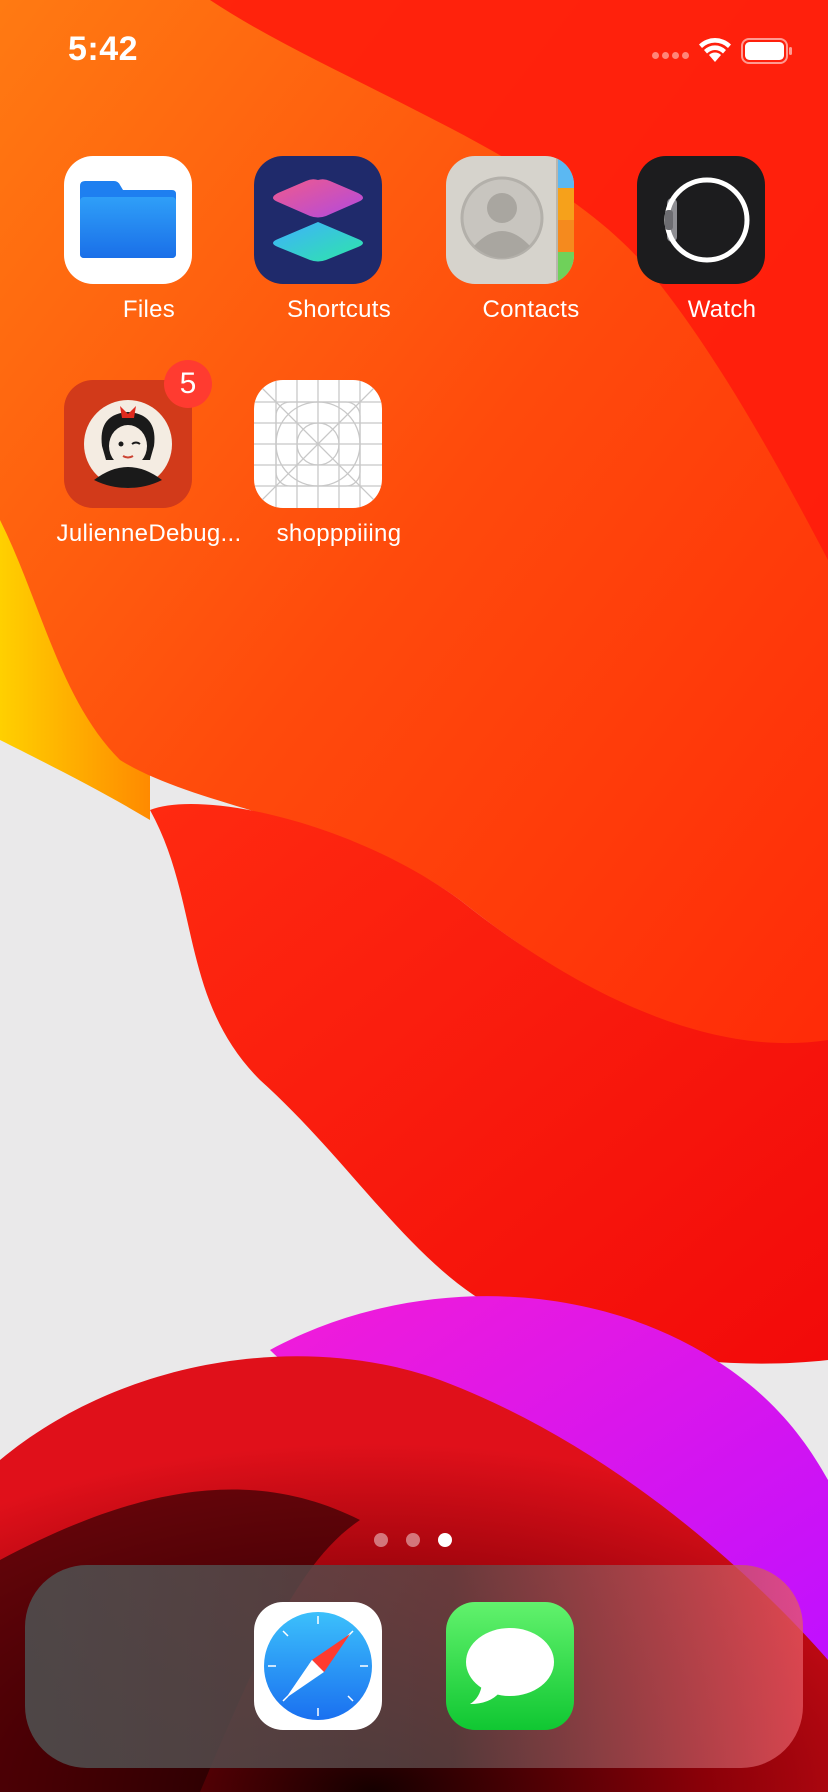 The width and height of the screenshot is (828, 1792). I want to click on page-indicator, so click(413, 1540).